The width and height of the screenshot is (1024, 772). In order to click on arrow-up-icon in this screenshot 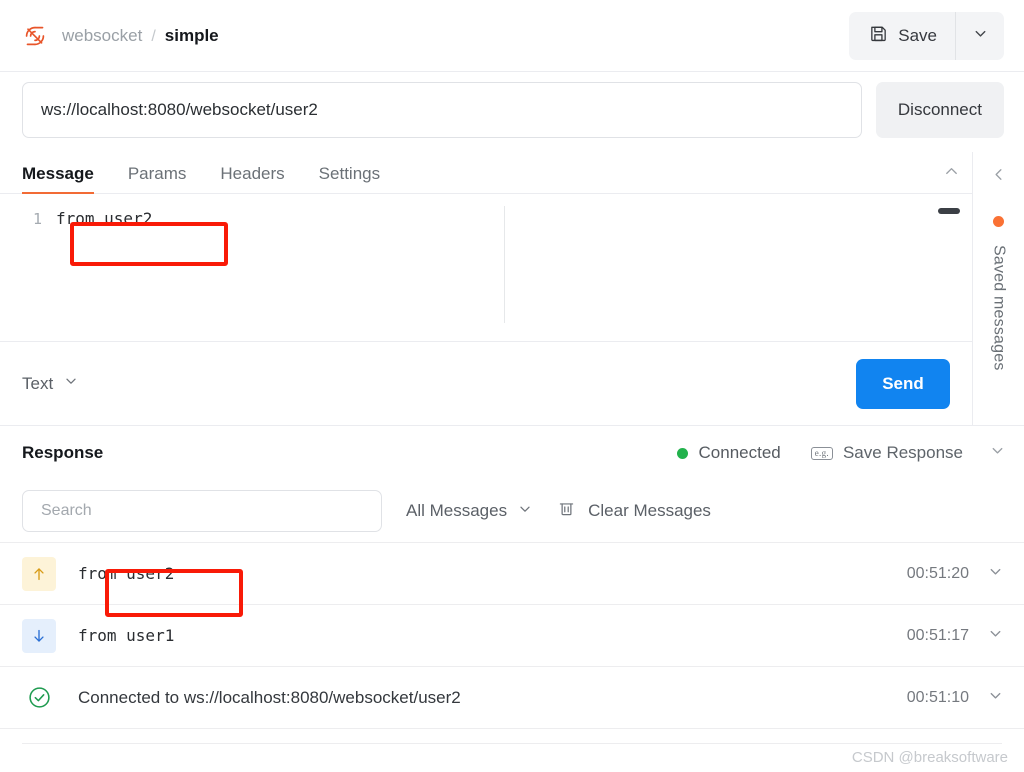, I will do `click(39, 573)`.